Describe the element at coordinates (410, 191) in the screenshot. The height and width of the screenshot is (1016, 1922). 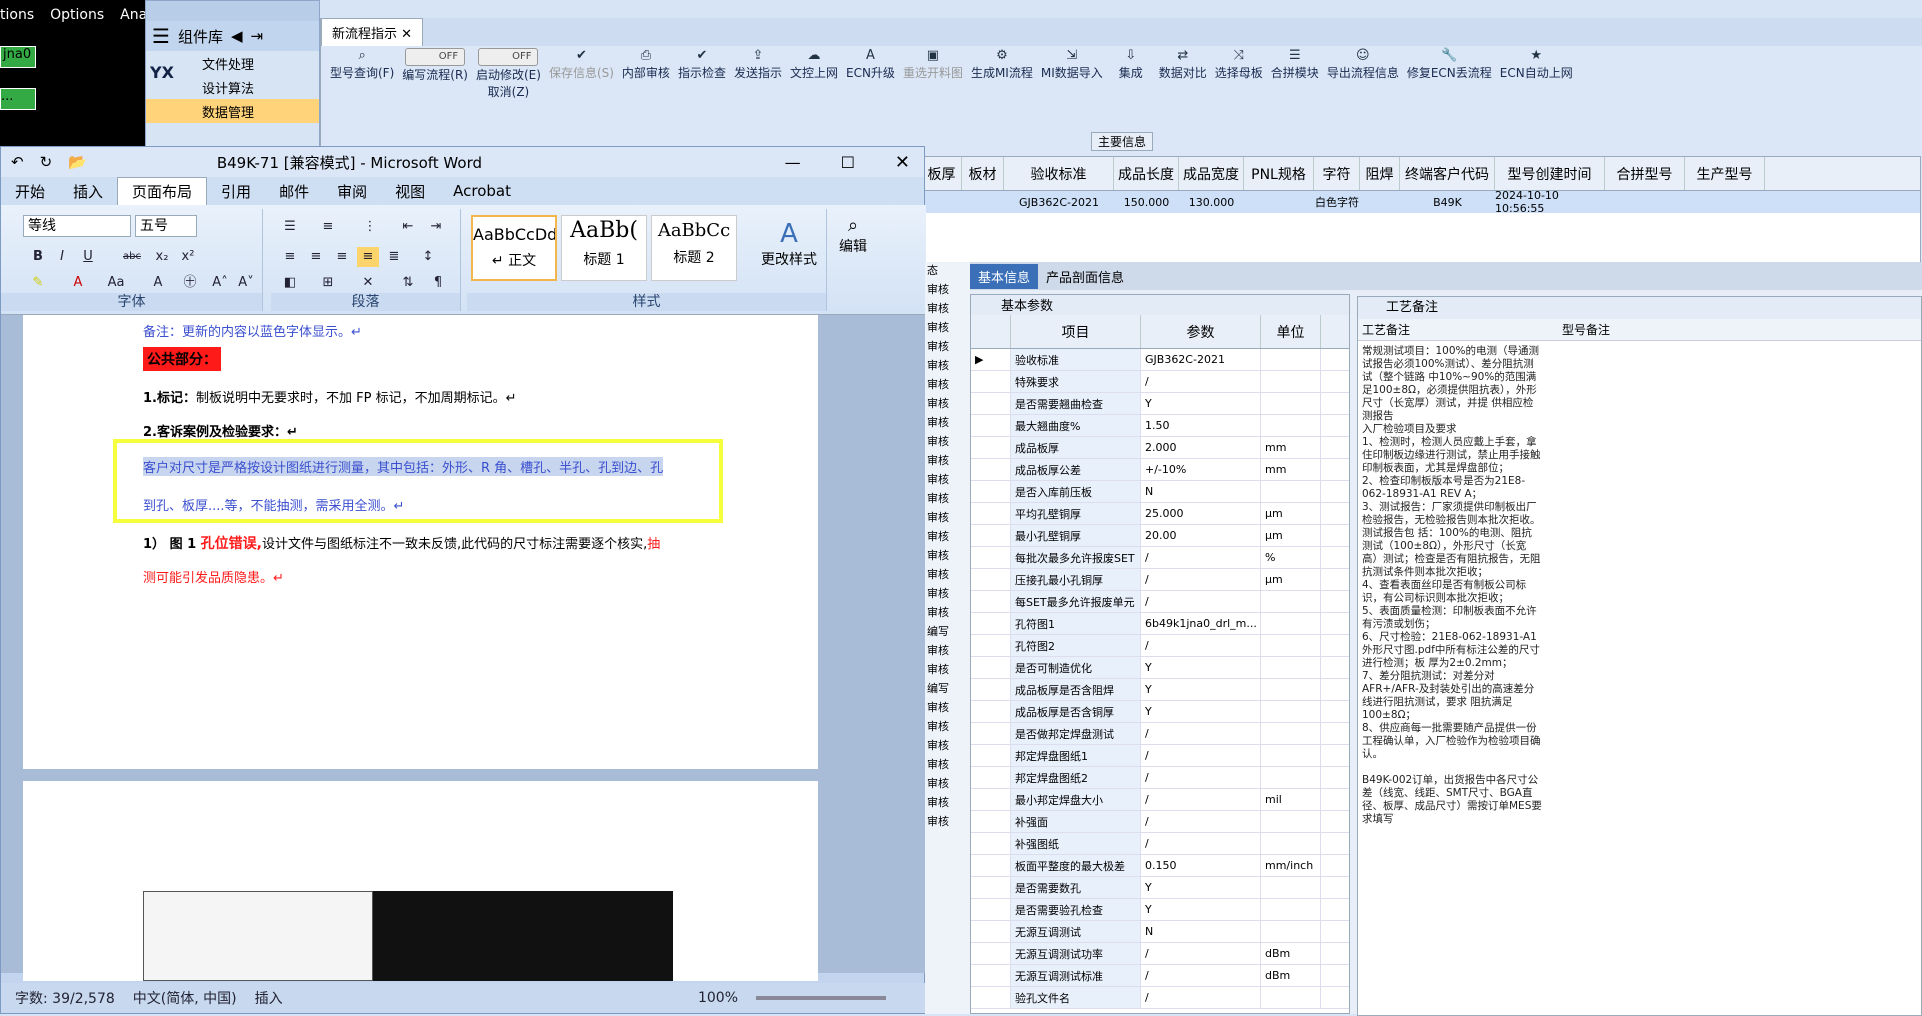
I see `tab-view: 视图` at that location.